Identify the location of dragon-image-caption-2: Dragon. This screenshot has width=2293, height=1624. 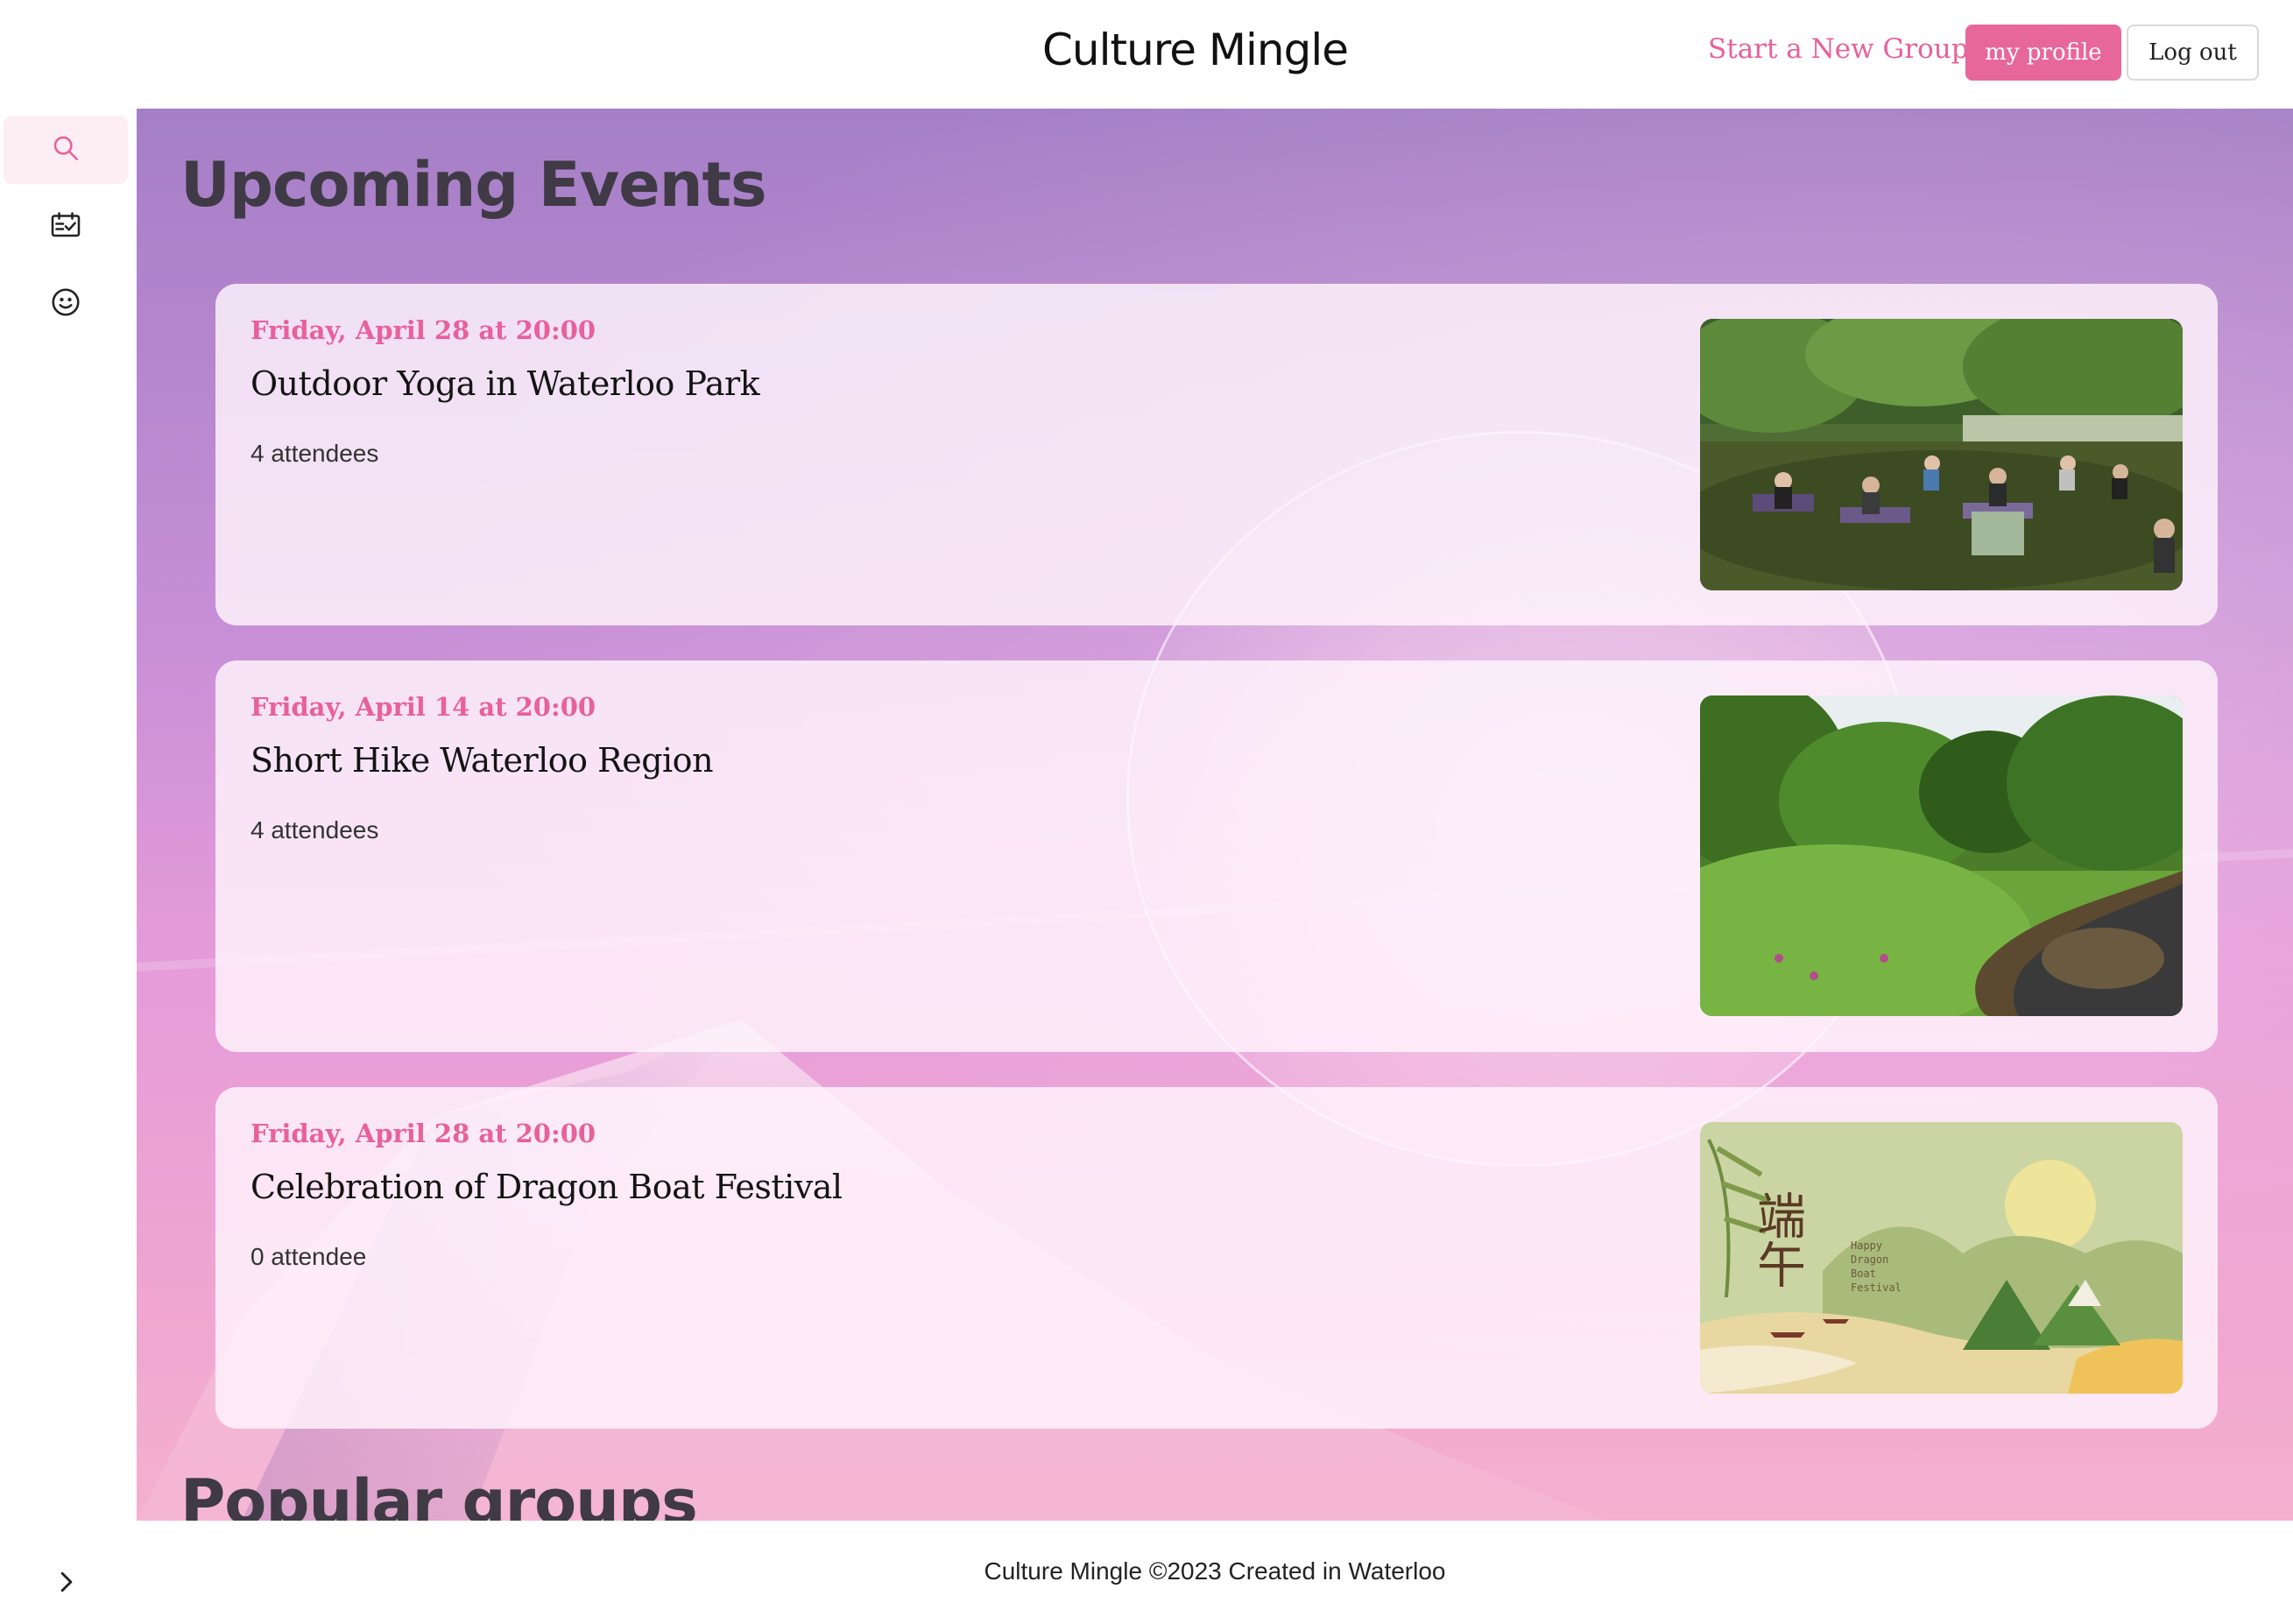
(1869, 1259).